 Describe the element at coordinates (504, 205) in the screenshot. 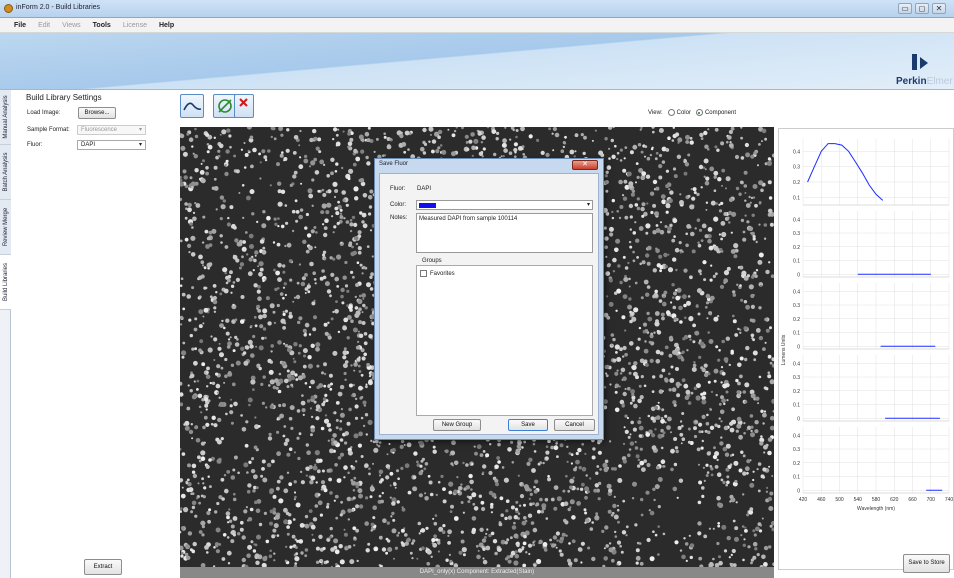

I see `color-picker: ▾` at that location.